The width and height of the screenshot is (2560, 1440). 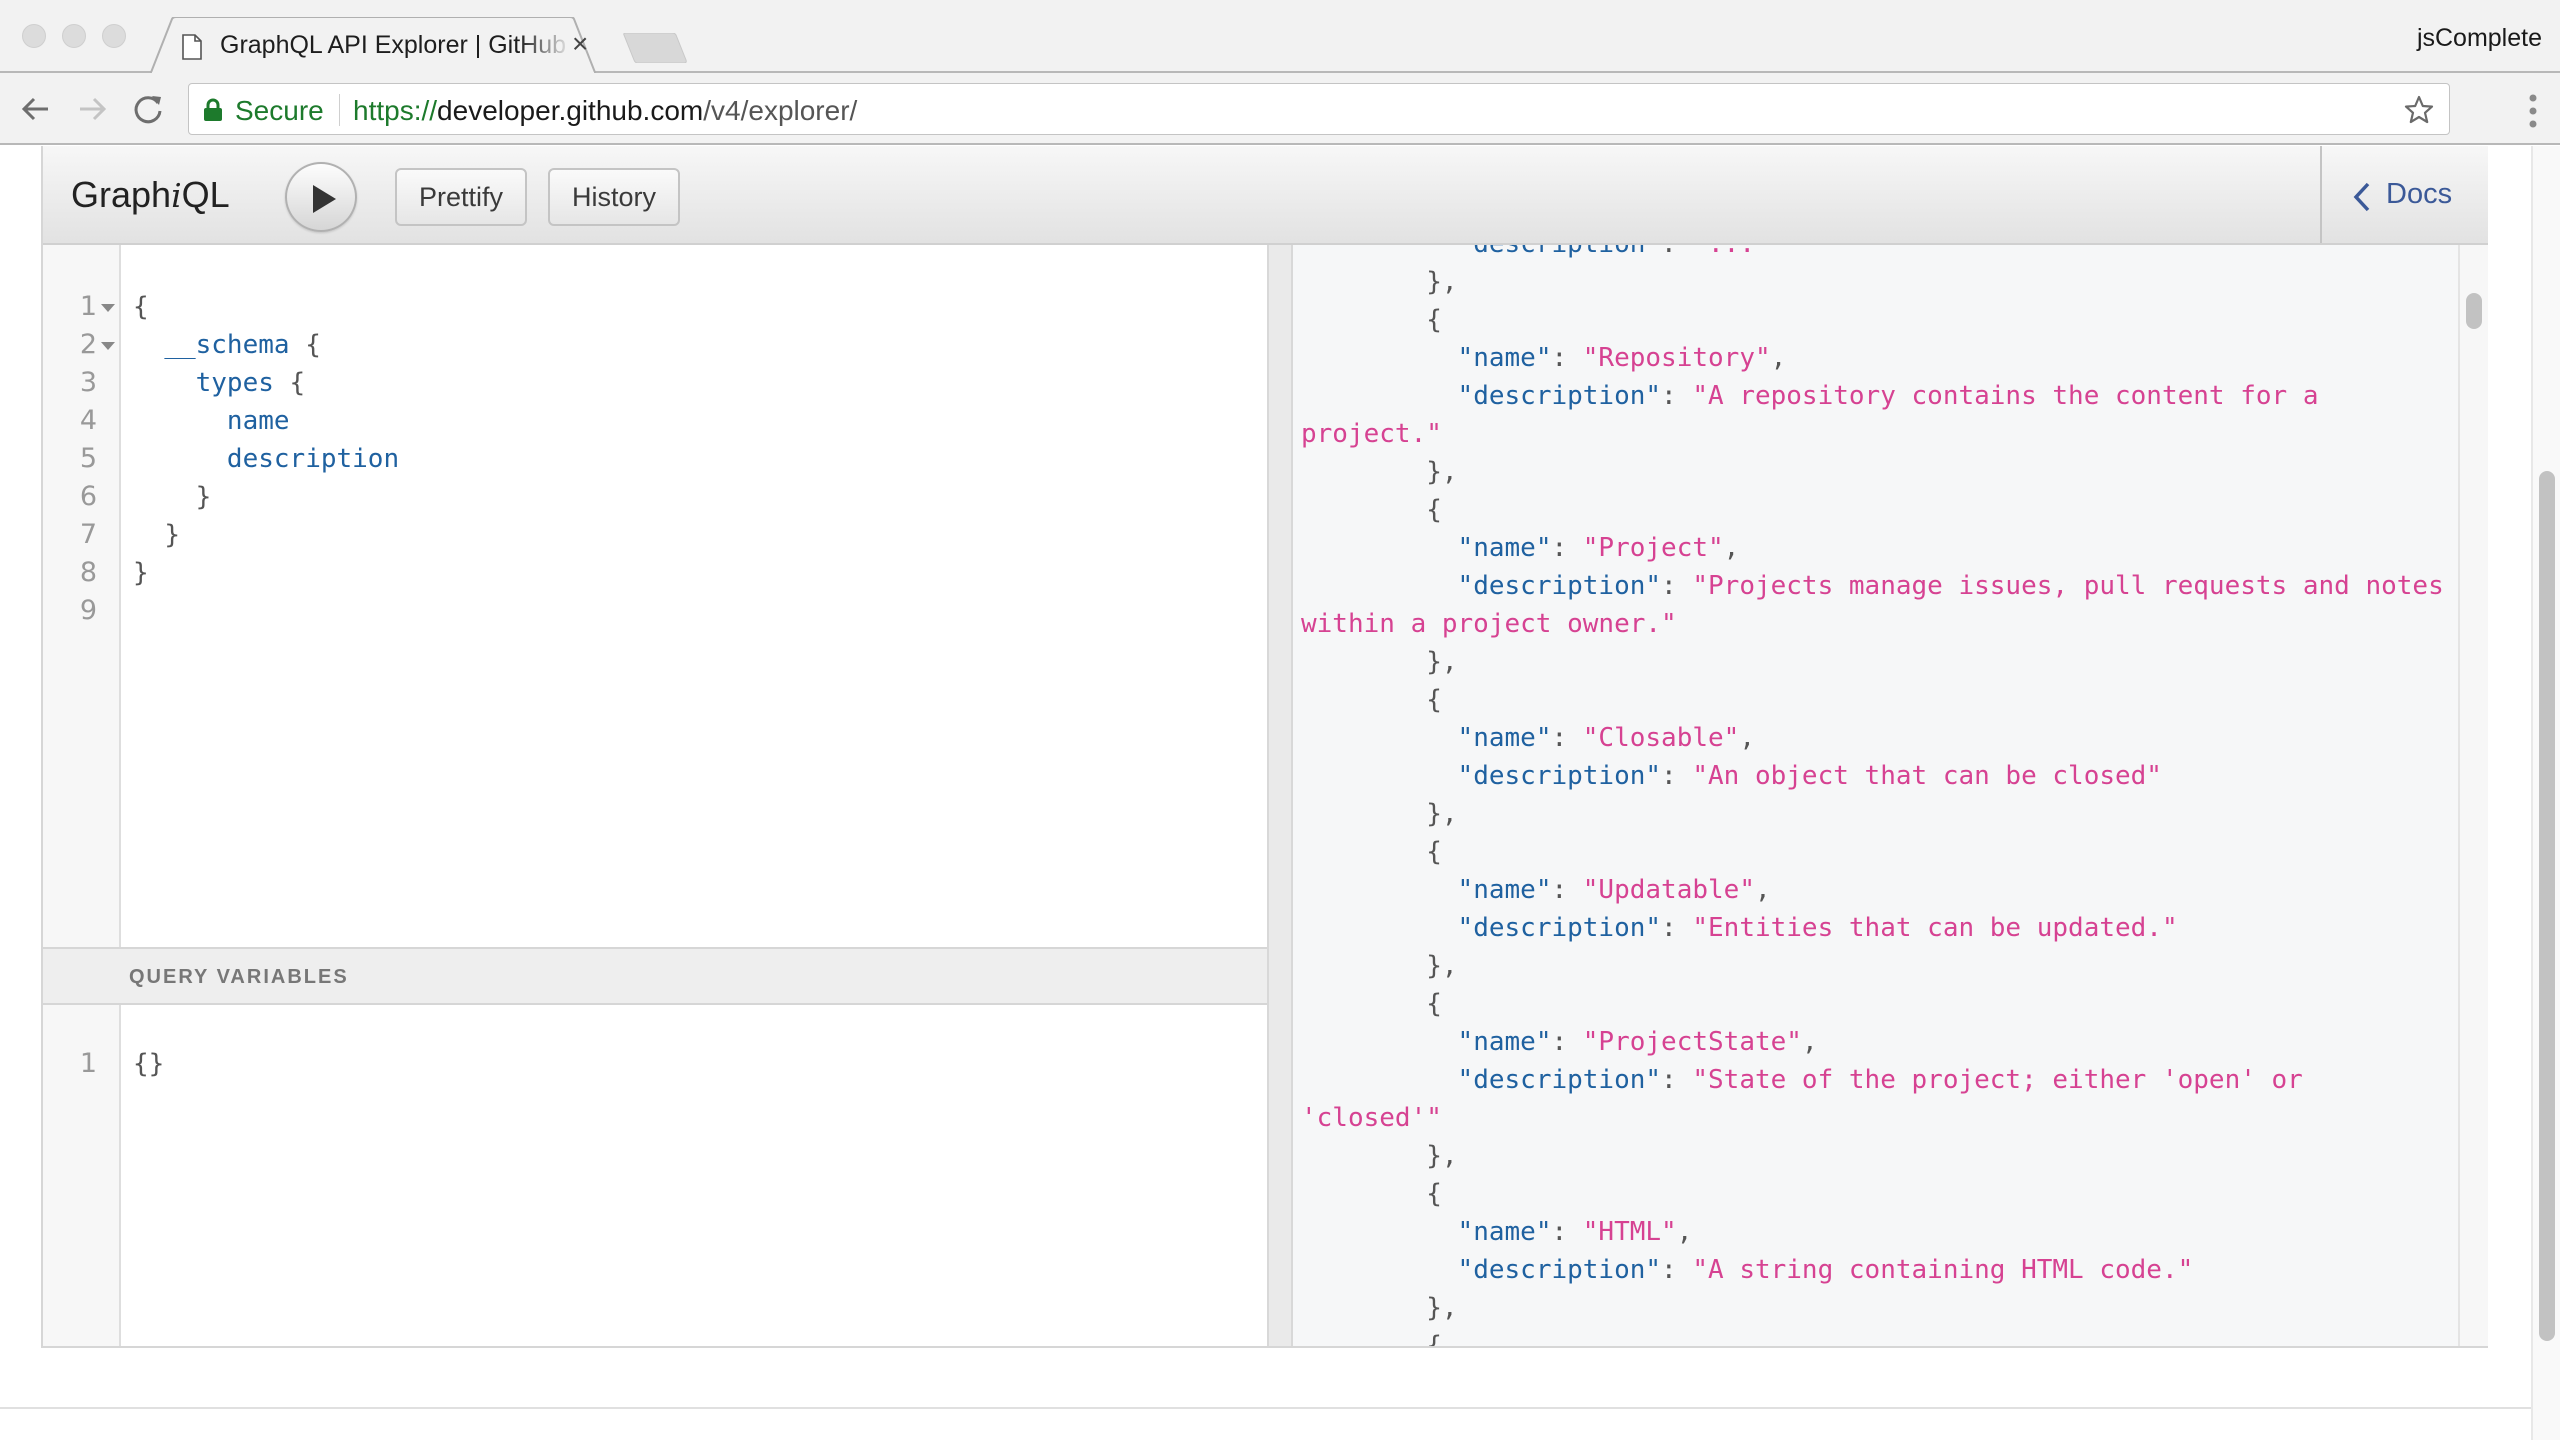 I want to click on query-variables-title: QUERY VARIABLES, so click(x=239, y=977).